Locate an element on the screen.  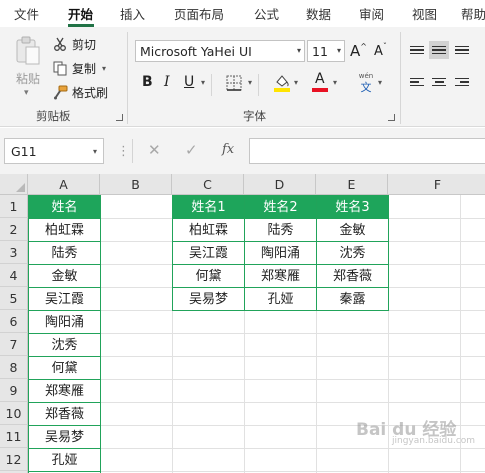
align-top-icon is located at coordinates (417, 50).